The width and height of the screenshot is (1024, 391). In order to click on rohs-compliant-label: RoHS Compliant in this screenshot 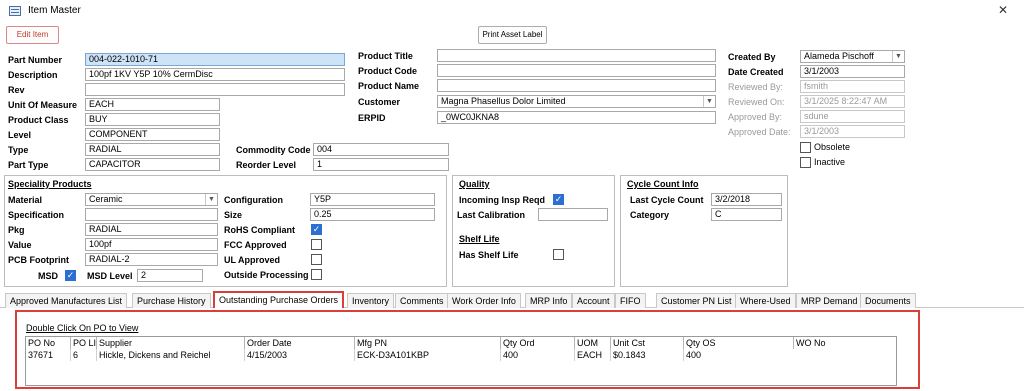, I will do `click(259, 230)`.